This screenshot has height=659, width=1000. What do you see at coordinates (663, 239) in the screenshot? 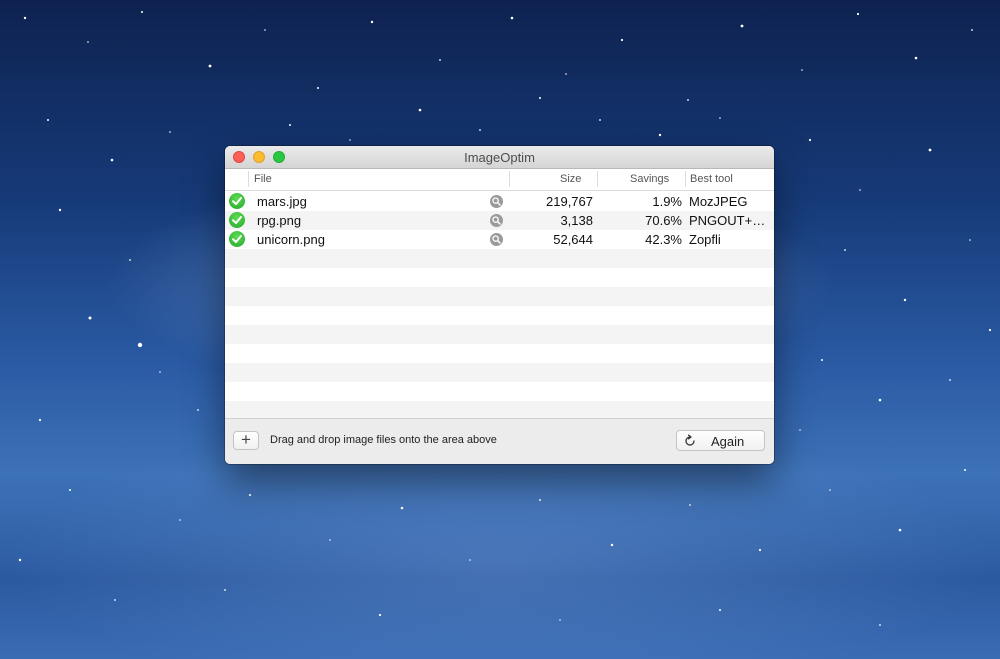
I see `file-savings: 42.3%` at bounding box center [663, 239].